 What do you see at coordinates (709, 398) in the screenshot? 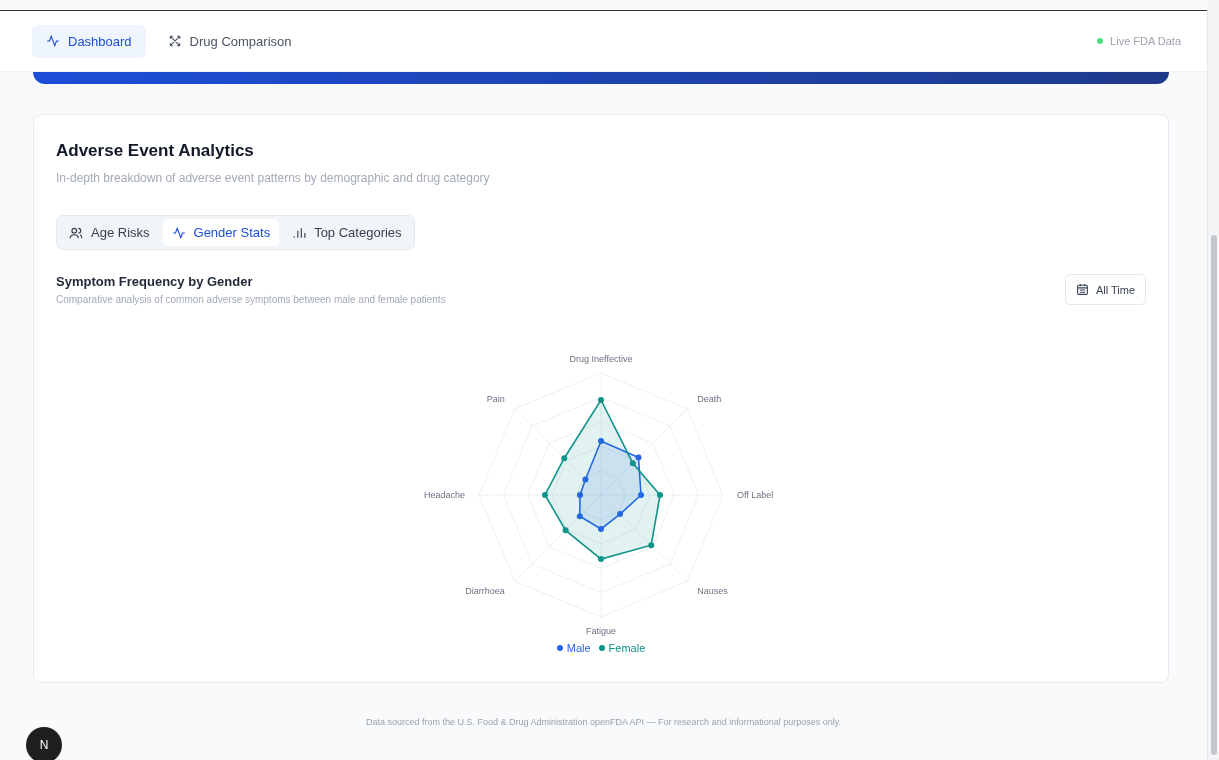
I see `axis-label: Death` at bounding box center [709, 398].